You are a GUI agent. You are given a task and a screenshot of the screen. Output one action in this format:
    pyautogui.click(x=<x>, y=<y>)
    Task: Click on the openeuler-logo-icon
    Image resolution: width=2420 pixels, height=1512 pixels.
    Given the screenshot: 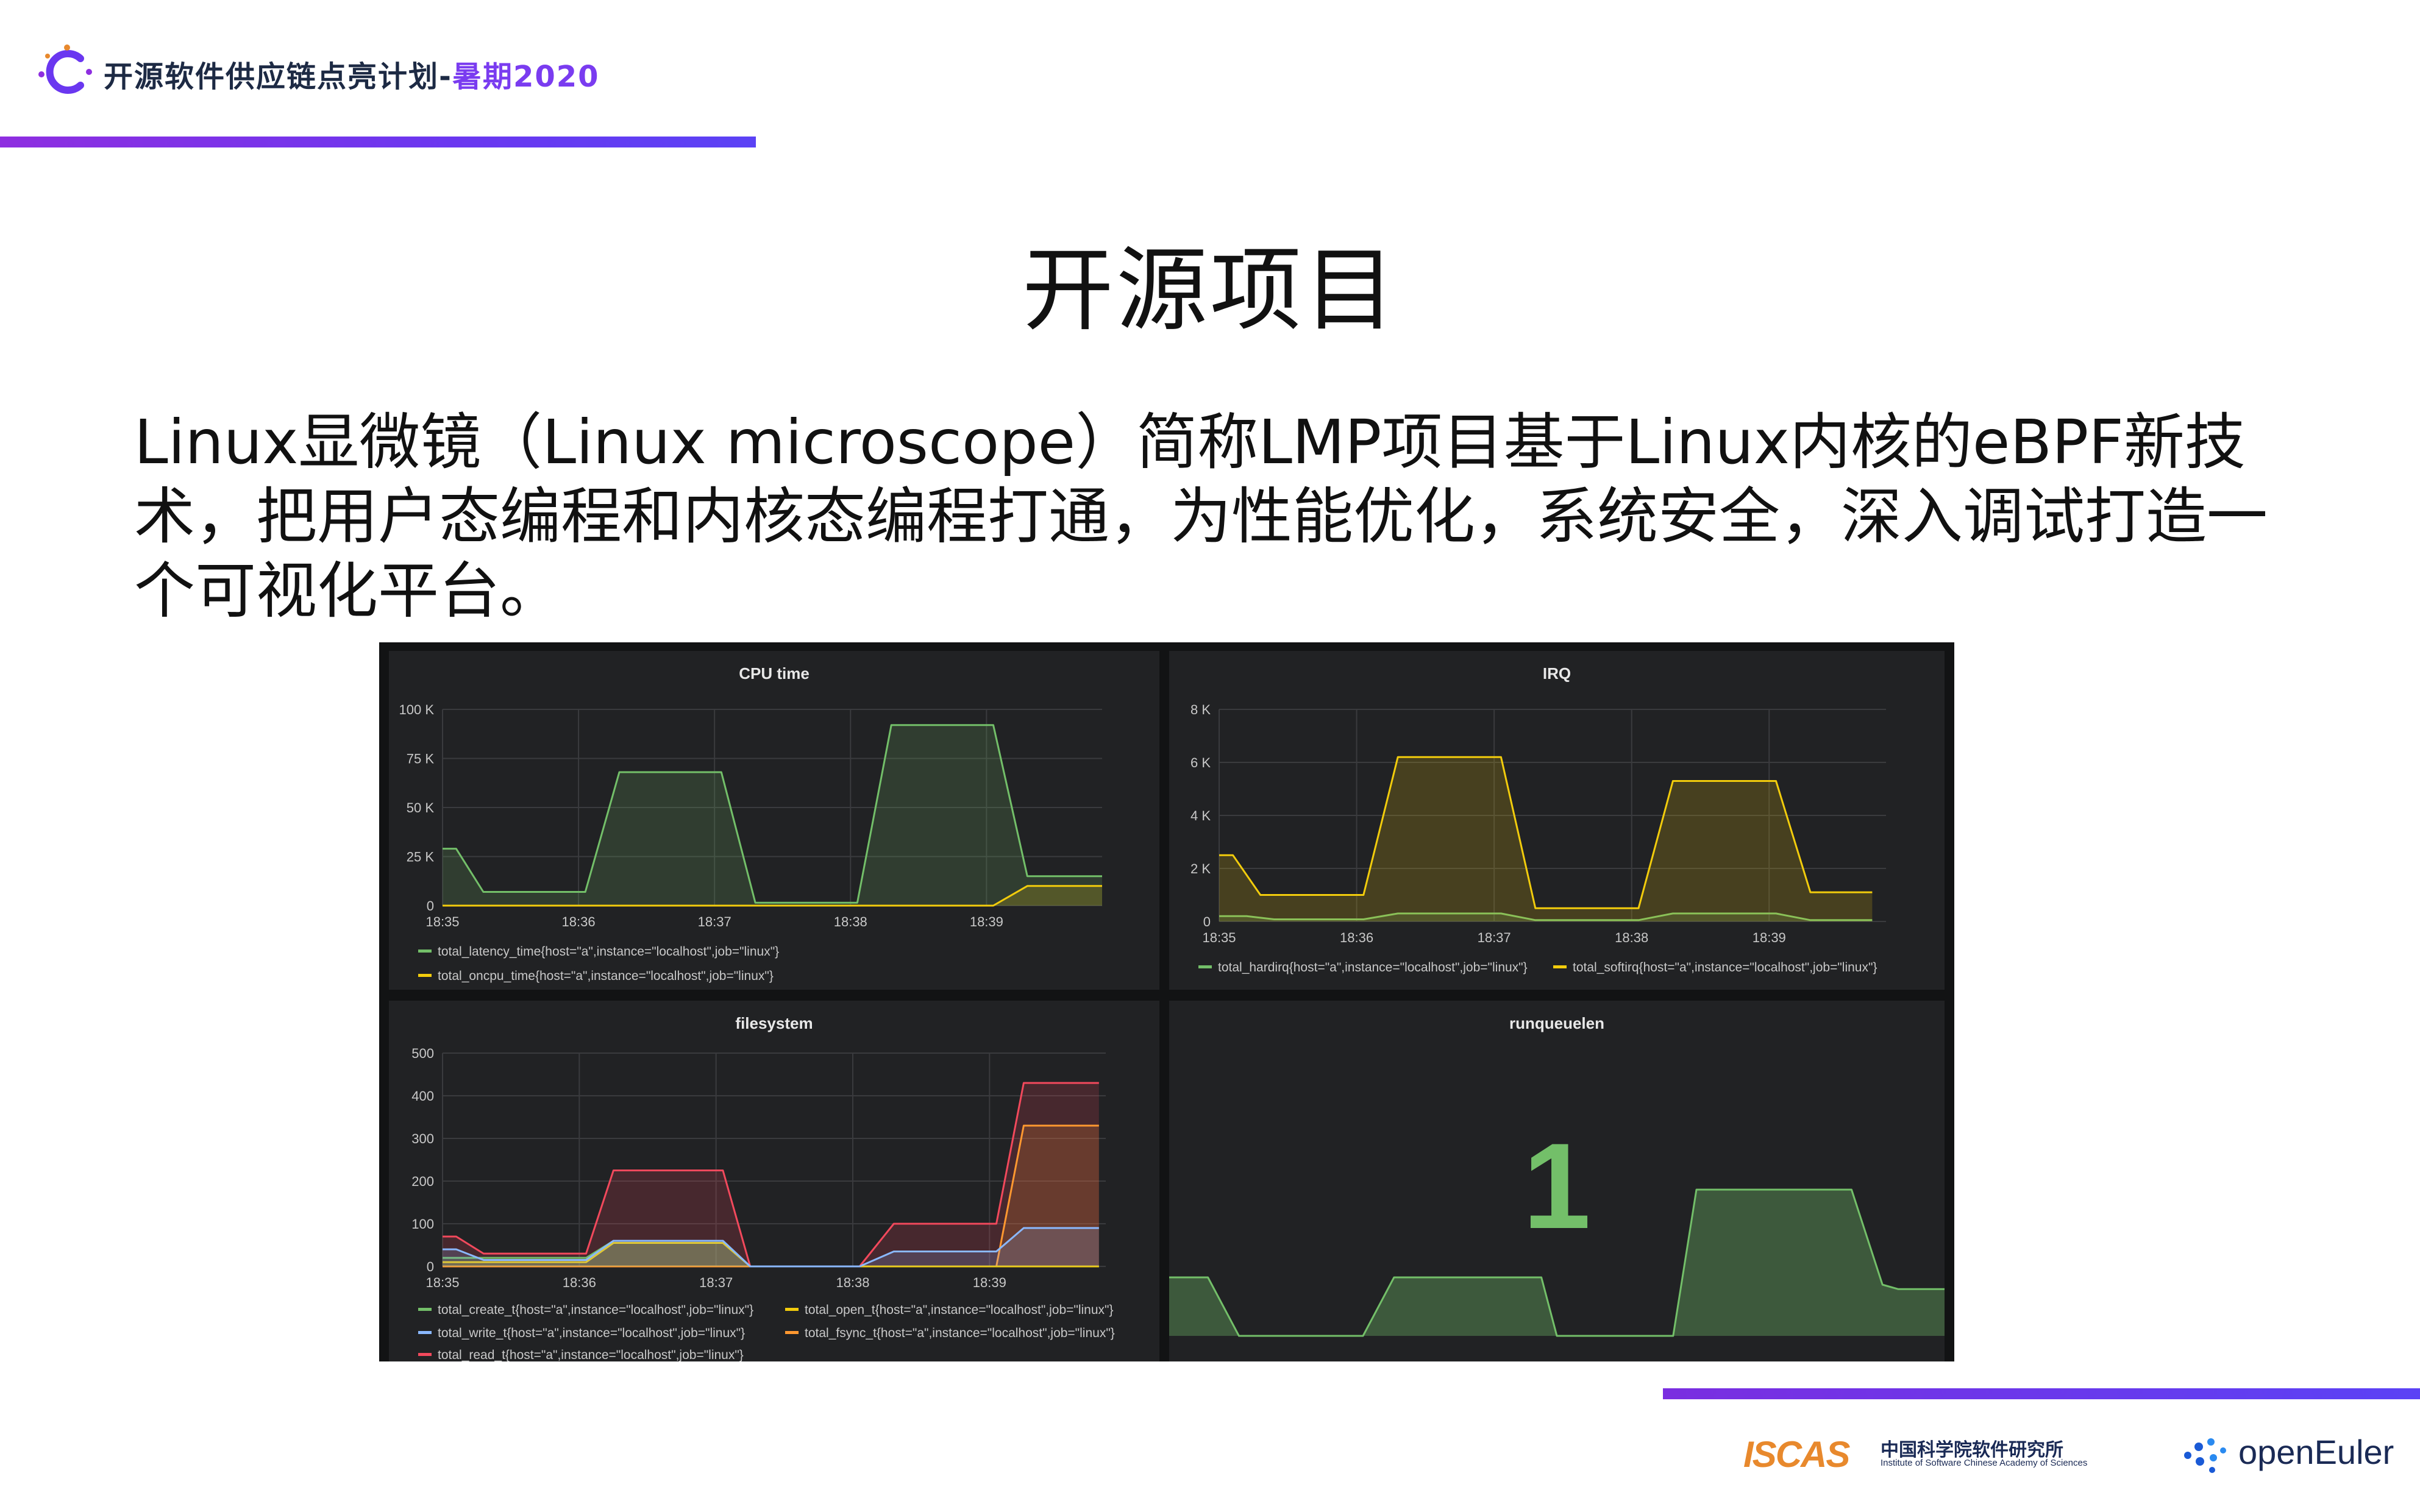 What is the action you would take?
    pyautogui.click(x=2205, y=1455)
    